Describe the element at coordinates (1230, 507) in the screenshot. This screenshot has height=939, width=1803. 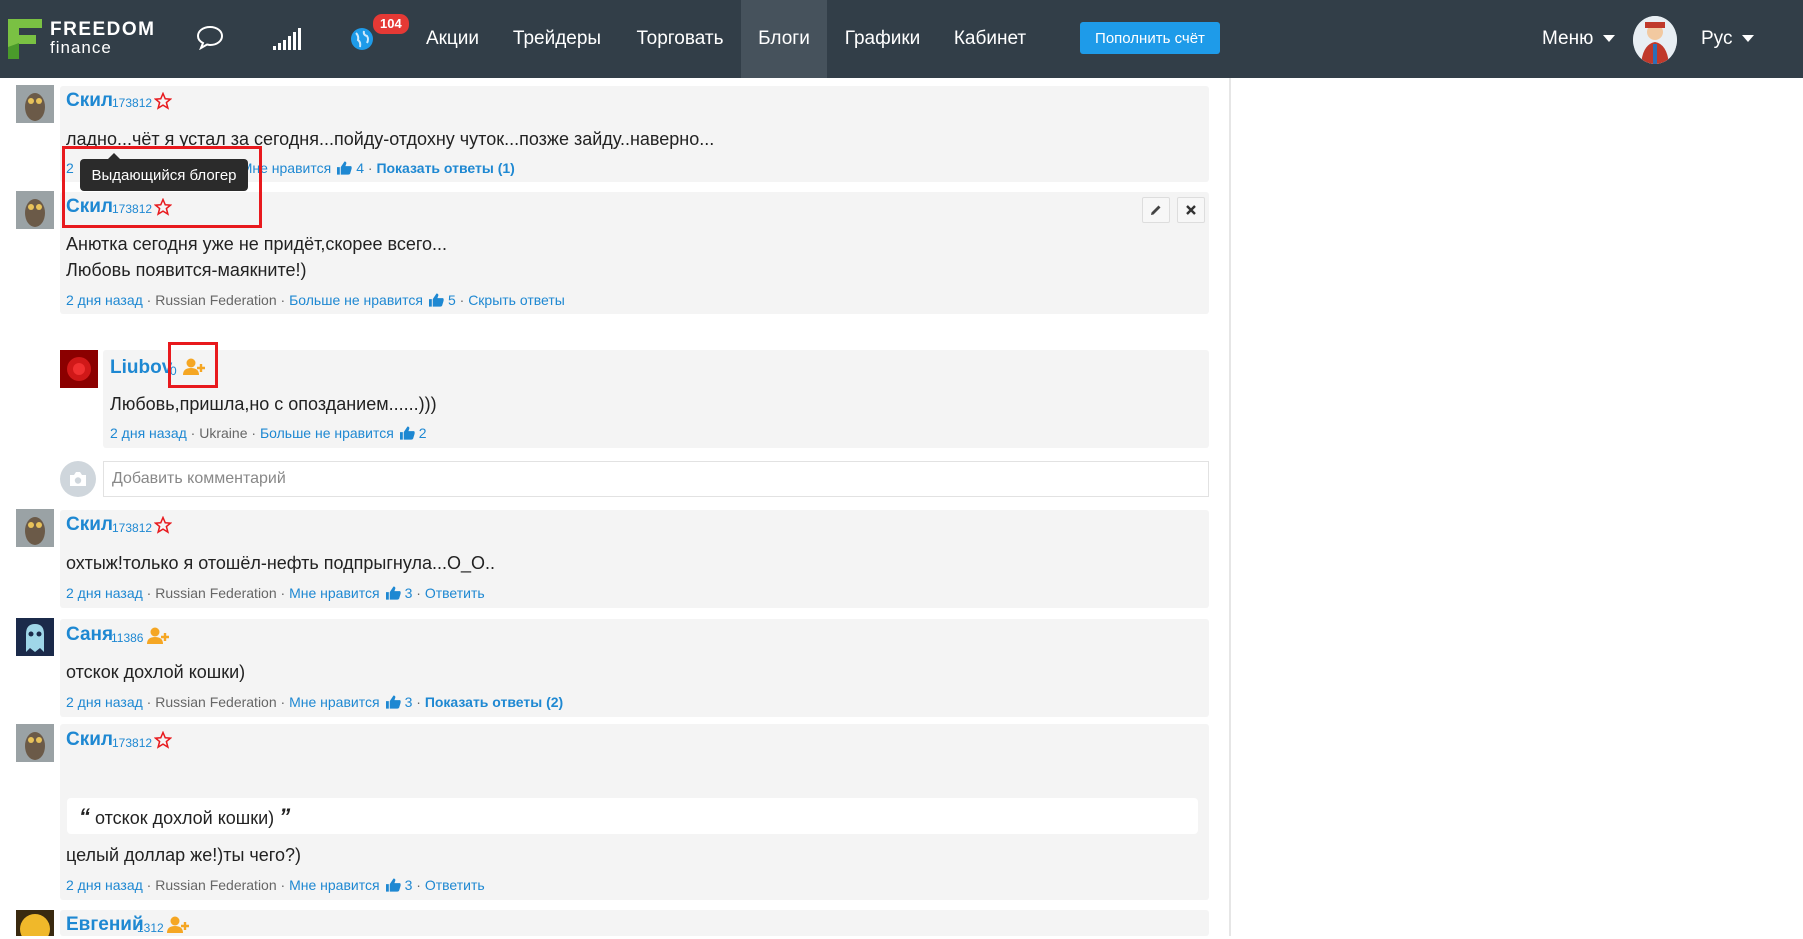
I see `content-divider` at that location.